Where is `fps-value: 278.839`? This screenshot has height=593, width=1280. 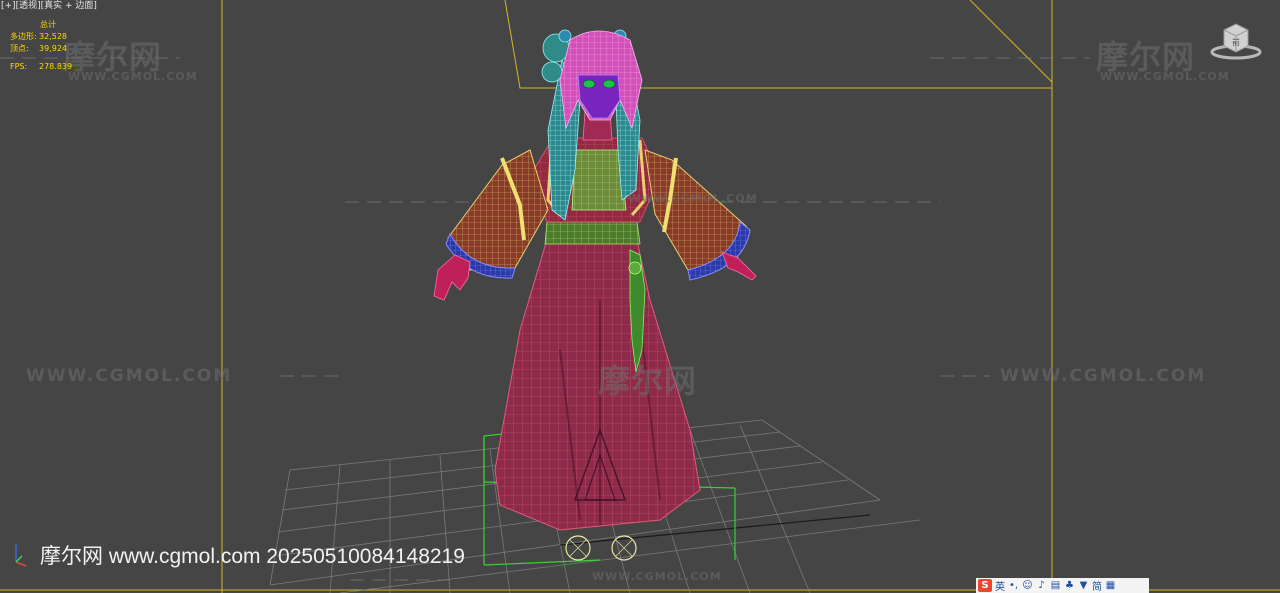
fps-value: 278.839 is located at coordinates (56, 66).